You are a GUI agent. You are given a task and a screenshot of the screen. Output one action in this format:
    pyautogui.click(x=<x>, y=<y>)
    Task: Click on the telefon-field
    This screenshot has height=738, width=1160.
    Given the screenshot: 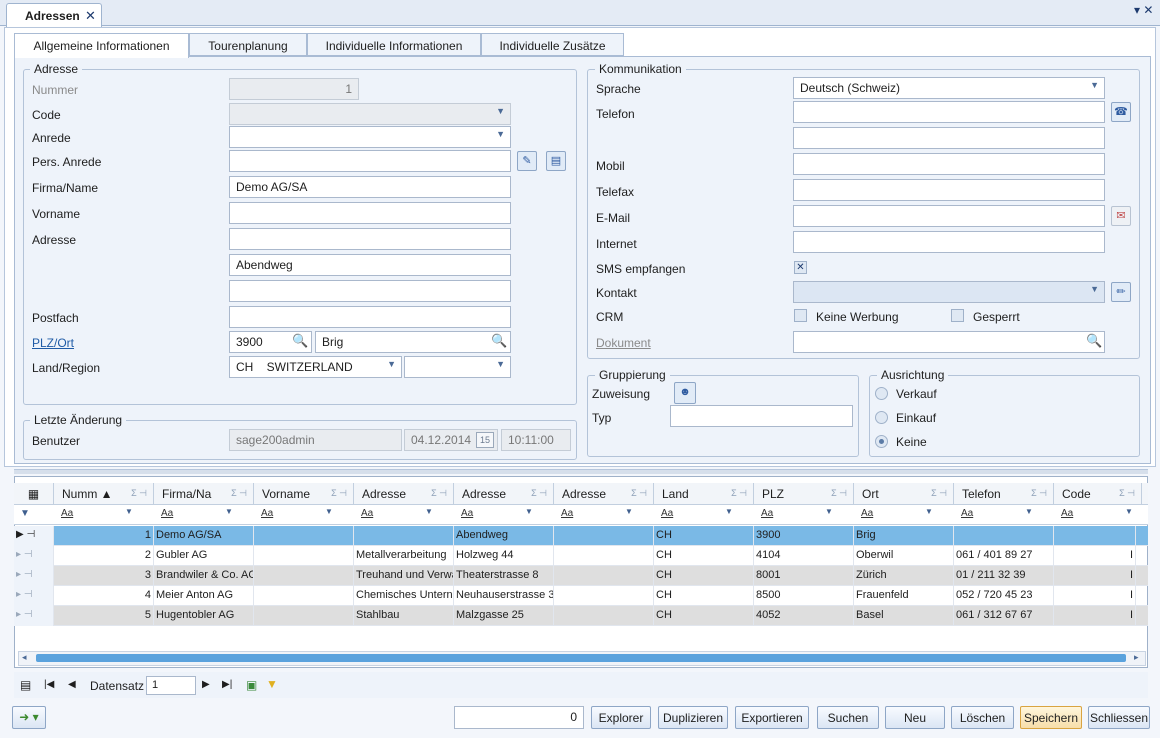 What is the action you would take?
    pyautogui.click(x=949, y=112)
    